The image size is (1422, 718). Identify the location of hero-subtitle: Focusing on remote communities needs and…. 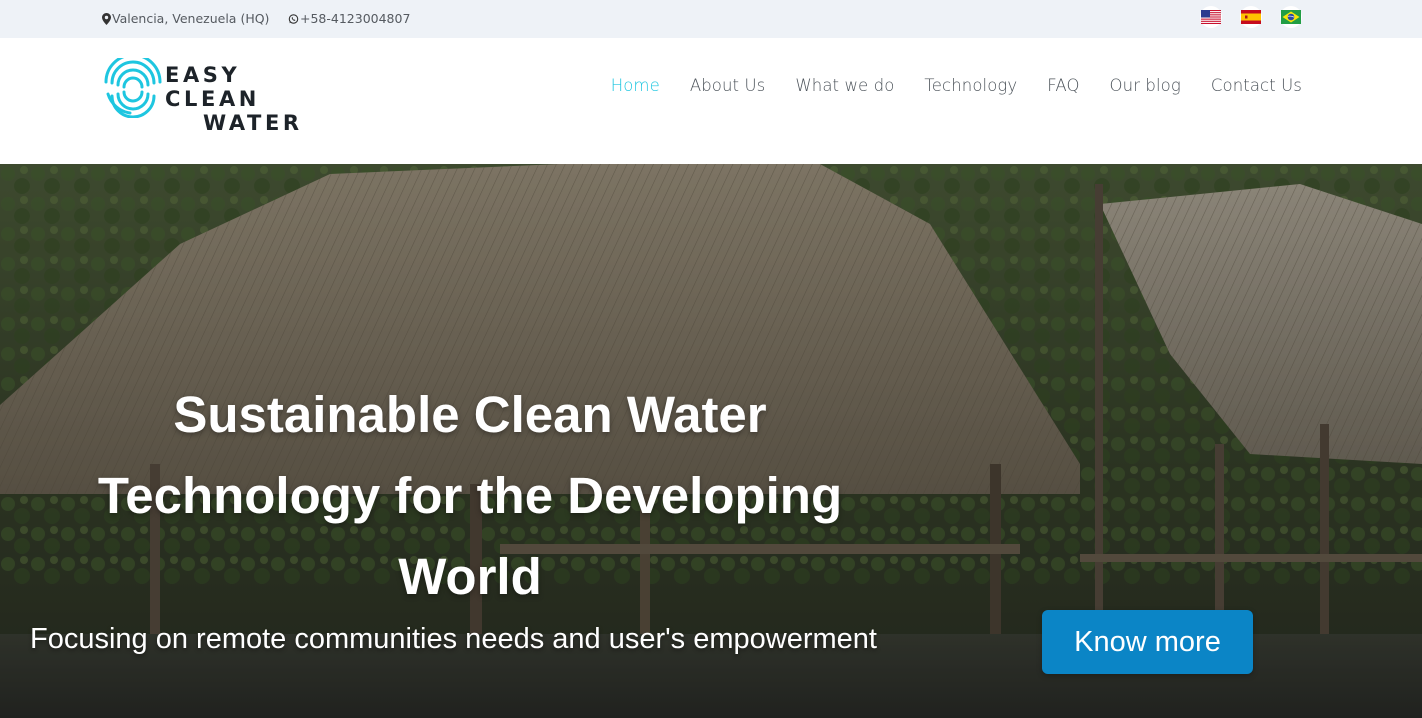
(453, 639).